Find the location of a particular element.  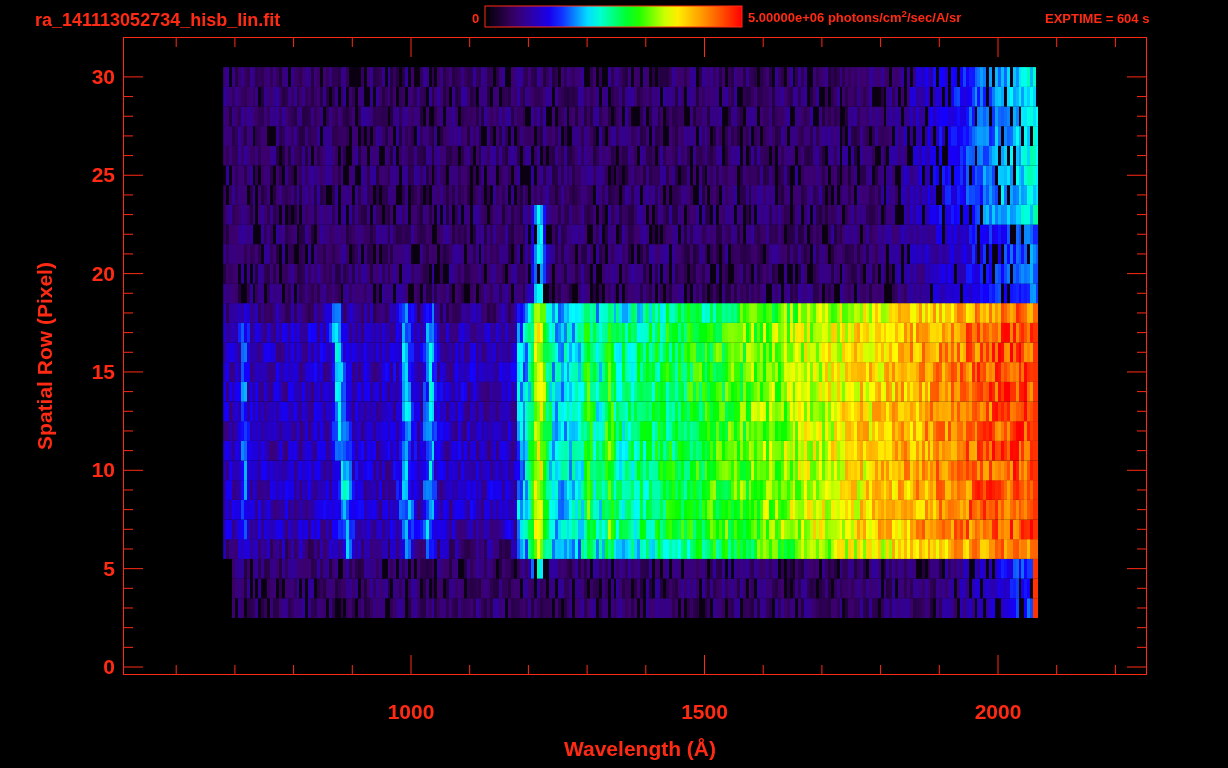

x-tick-label: 1000 is located at coordinates (411, 711).